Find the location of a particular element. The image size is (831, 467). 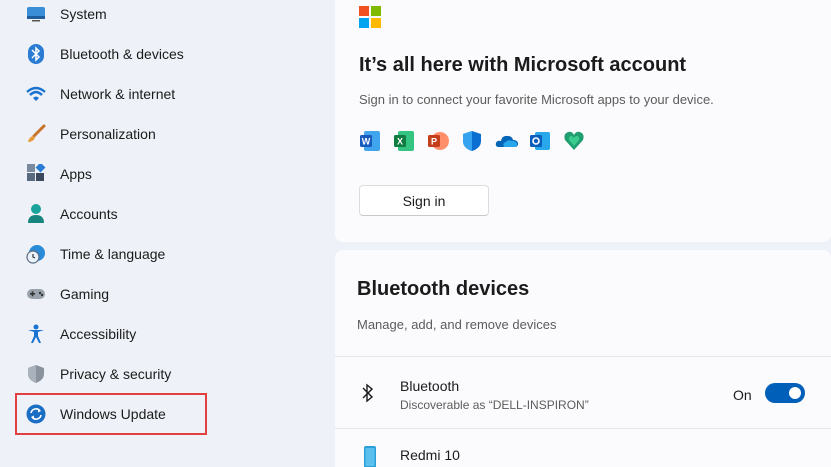

sidebar-item-label: Personalization is located at coordinates (108, 134).